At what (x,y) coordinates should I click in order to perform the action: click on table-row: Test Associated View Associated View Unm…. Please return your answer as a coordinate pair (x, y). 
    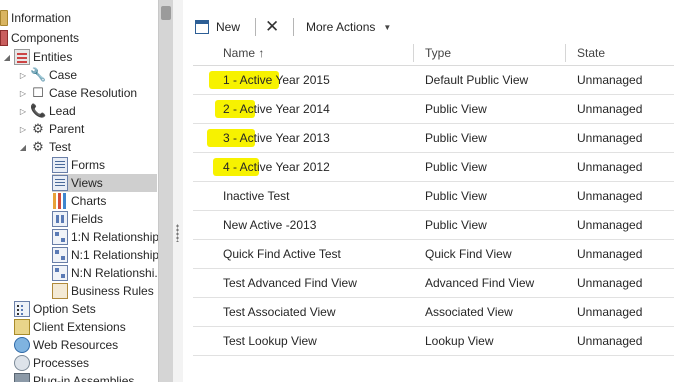
    Looking at the image, I should click on (433, 312).